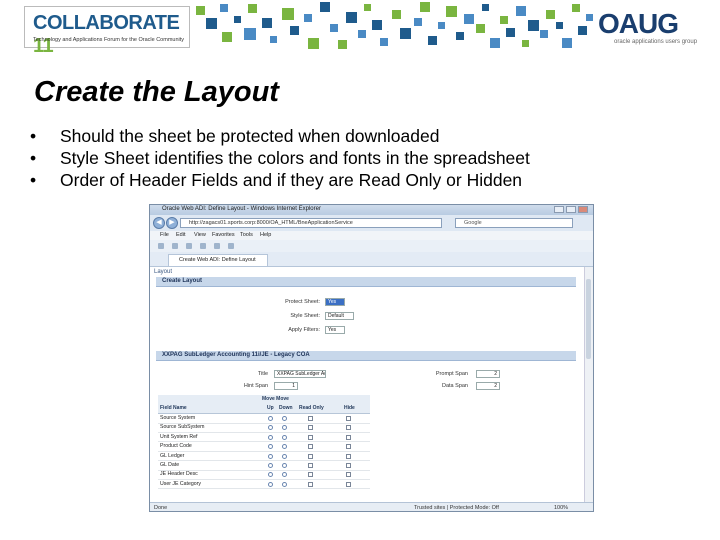 Image resolution: width=720 pixels, height=540 pixels. Describe the element at coordinates (180, 235) in the screenshot. I see `menu-edit: Edit` at that location.